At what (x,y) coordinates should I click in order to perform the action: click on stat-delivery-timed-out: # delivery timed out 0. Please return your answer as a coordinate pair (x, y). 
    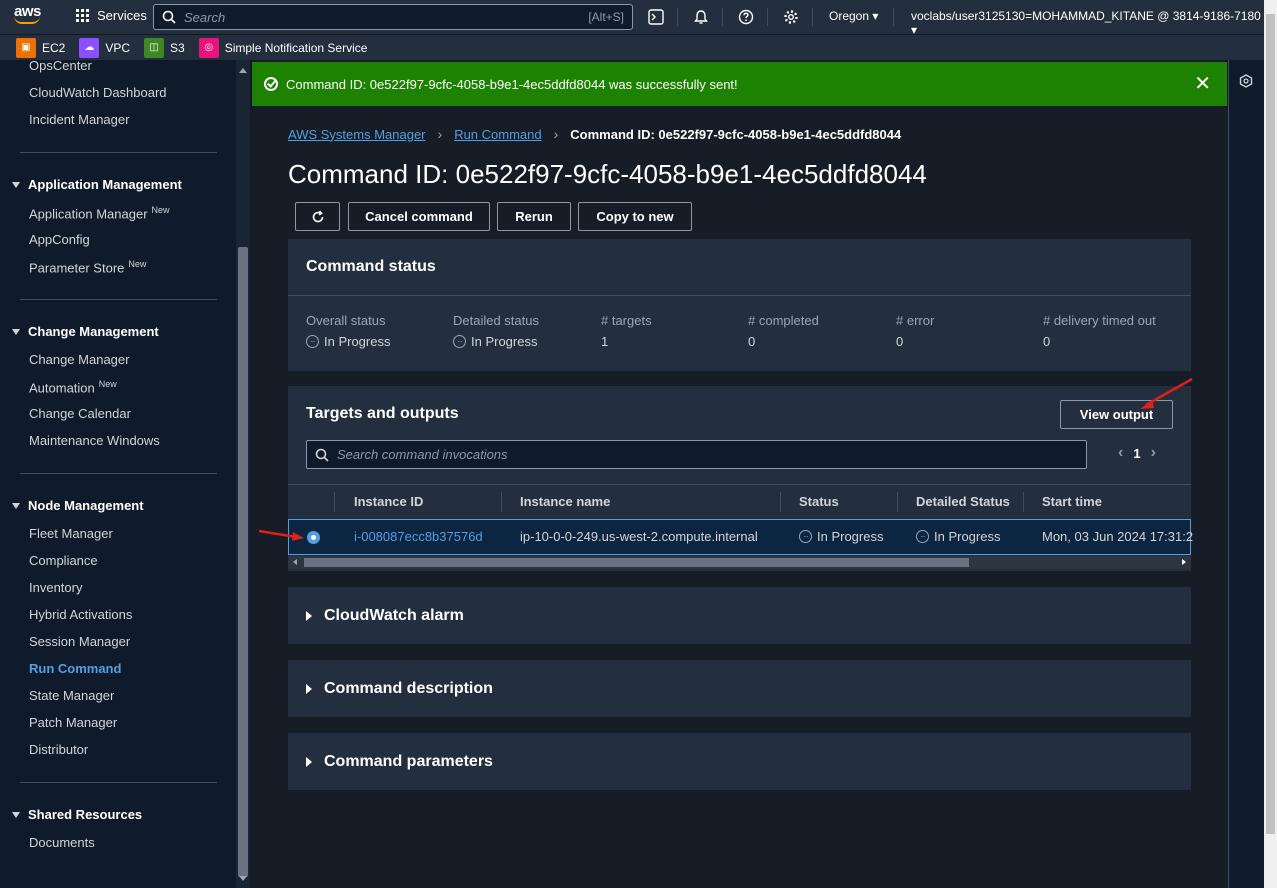
    Looking at the image, I should click on (1099, 331).